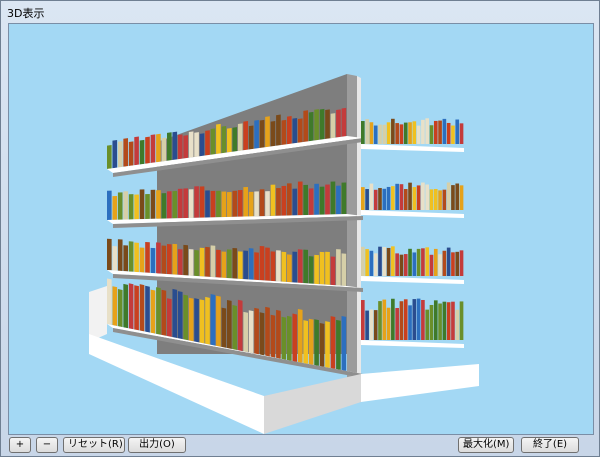 Image resolution: width=600 pixels, height=457 pixels. What do you see at coordinates (47, 445) in the screenshot?
I see `zoom-out-button: −` at bounding box center [47, 445].